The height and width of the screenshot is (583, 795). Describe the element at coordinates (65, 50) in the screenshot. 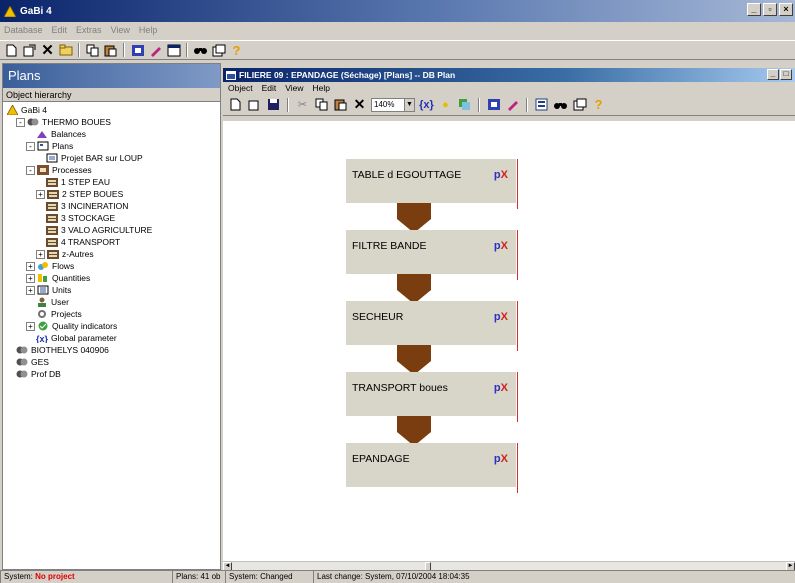

I see `folder-icon` at that location.